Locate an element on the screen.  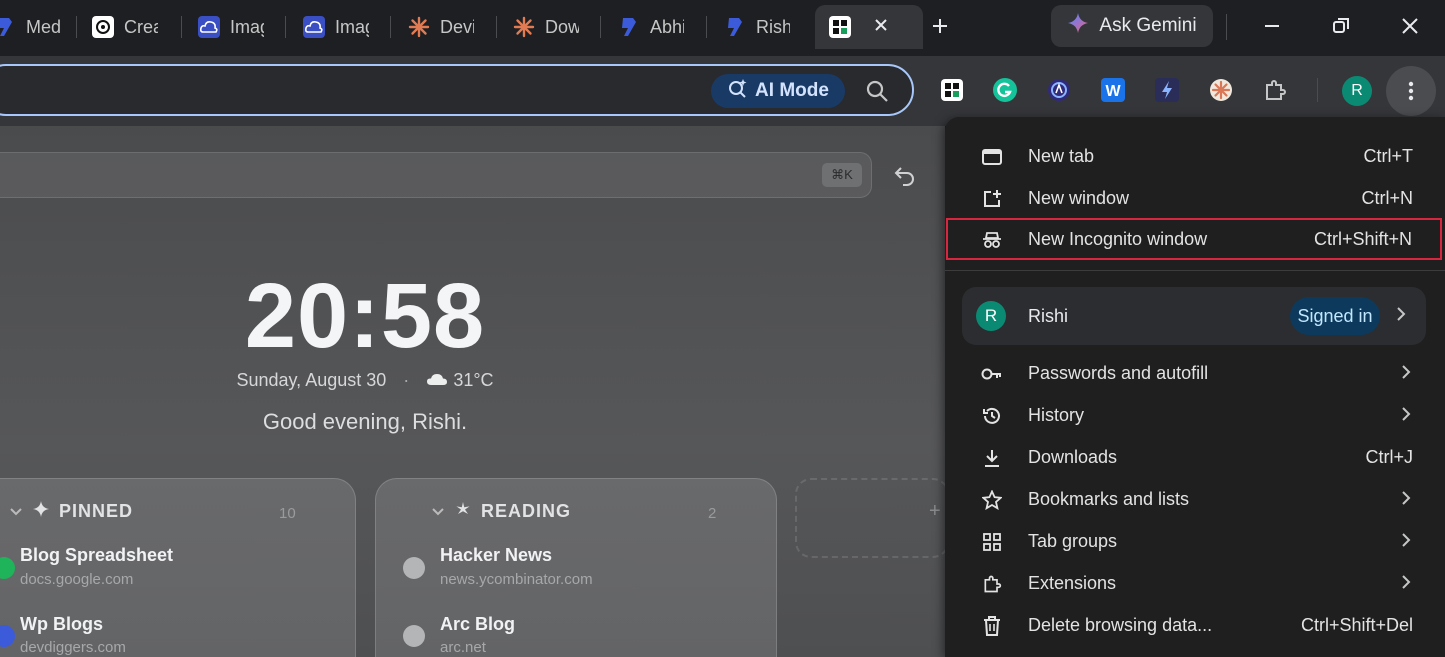
menu-divider is located at coordinates (1195, 270).